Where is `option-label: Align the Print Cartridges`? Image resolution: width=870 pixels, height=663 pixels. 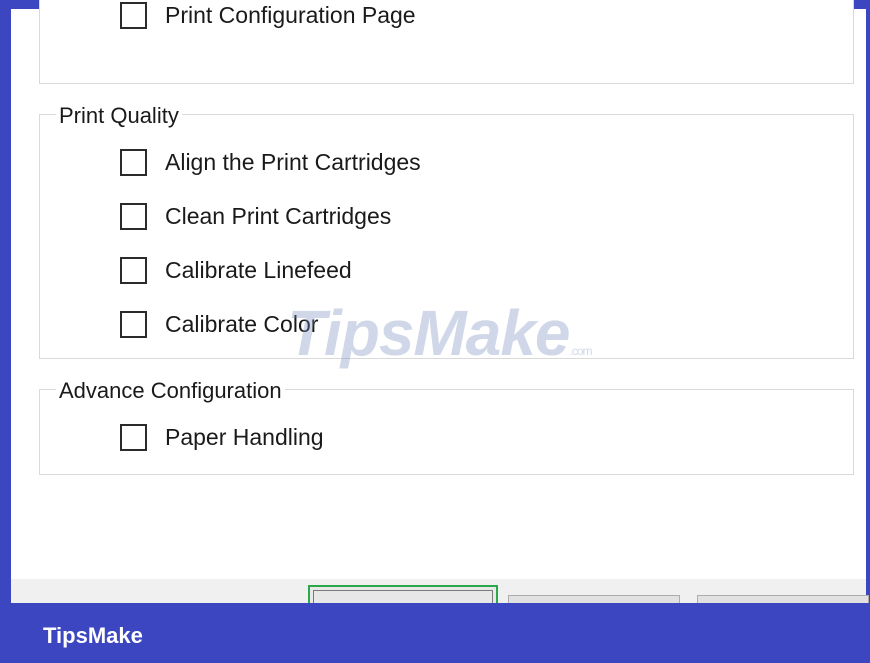 option-label: Align the Print Cartridges is located at coordinates (293, 162).